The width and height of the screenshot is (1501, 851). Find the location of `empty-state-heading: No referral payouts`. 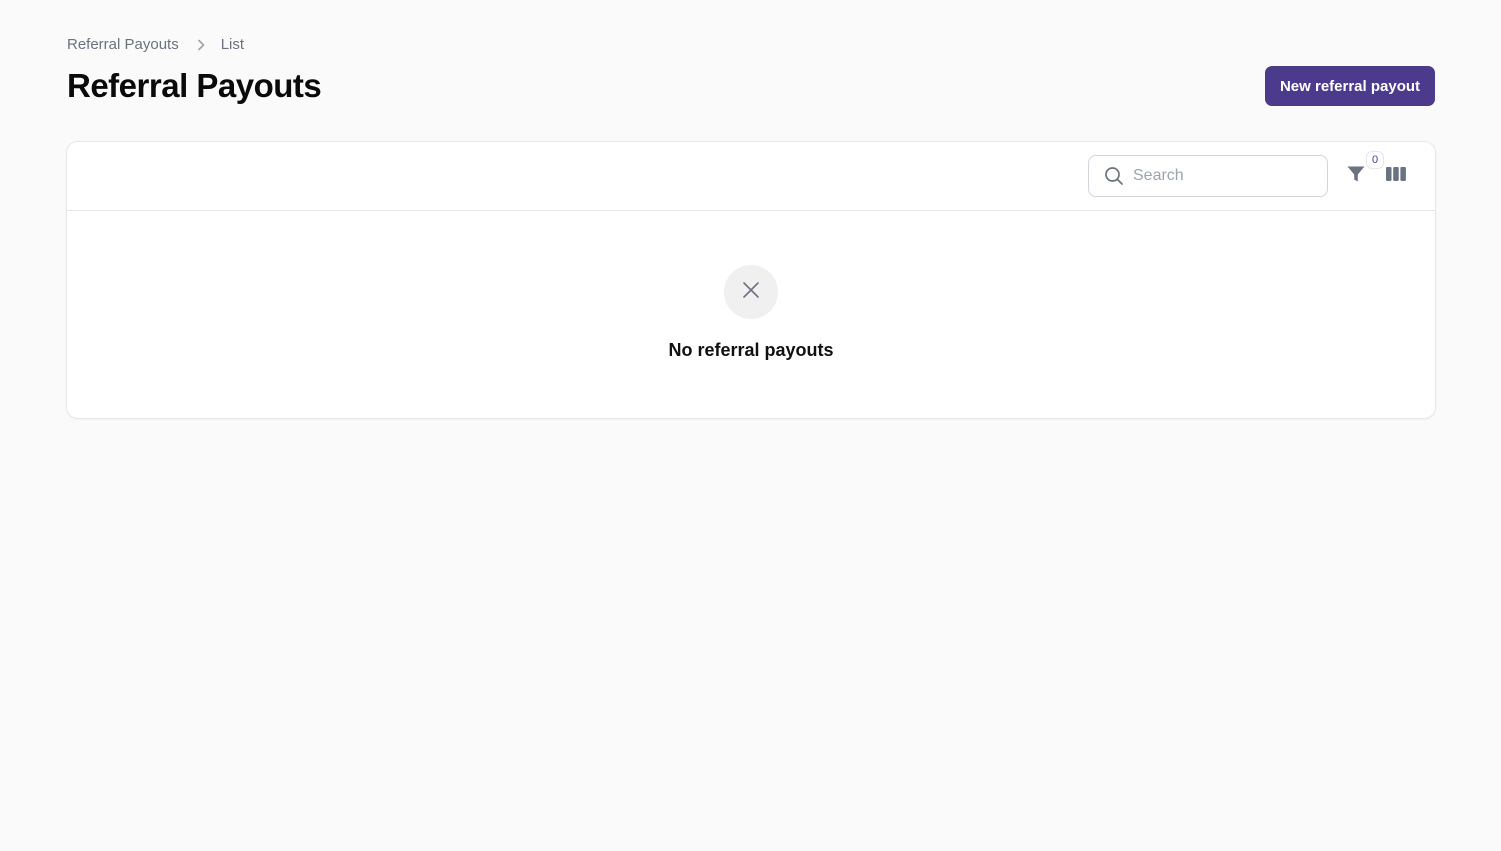

empty-state-heading: No referral payouts is located at coordinates (751, 350).